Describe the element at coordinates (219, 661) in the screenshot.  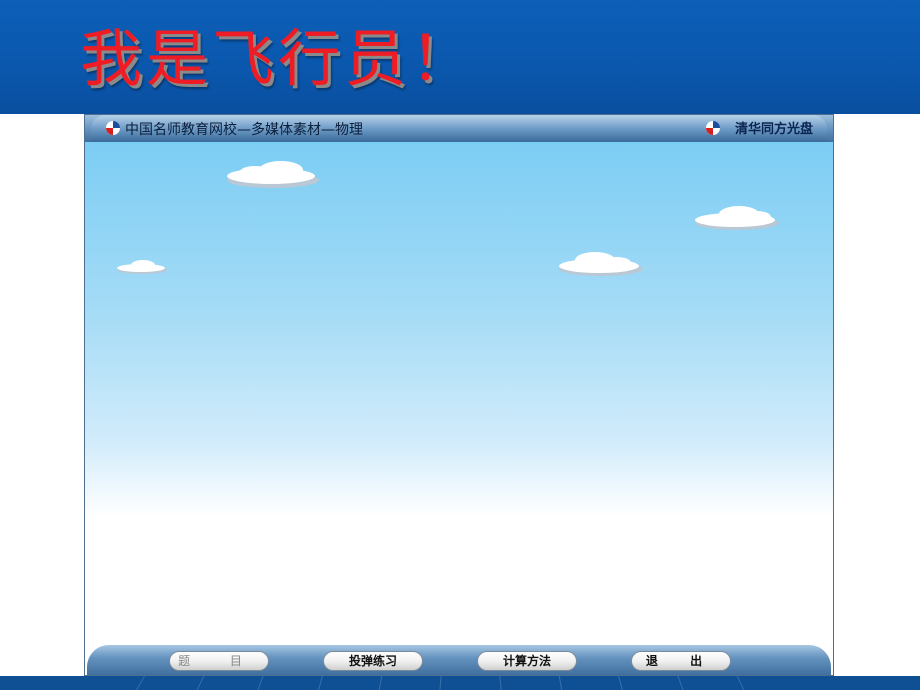
I see `question-button: 题 目` at that location.